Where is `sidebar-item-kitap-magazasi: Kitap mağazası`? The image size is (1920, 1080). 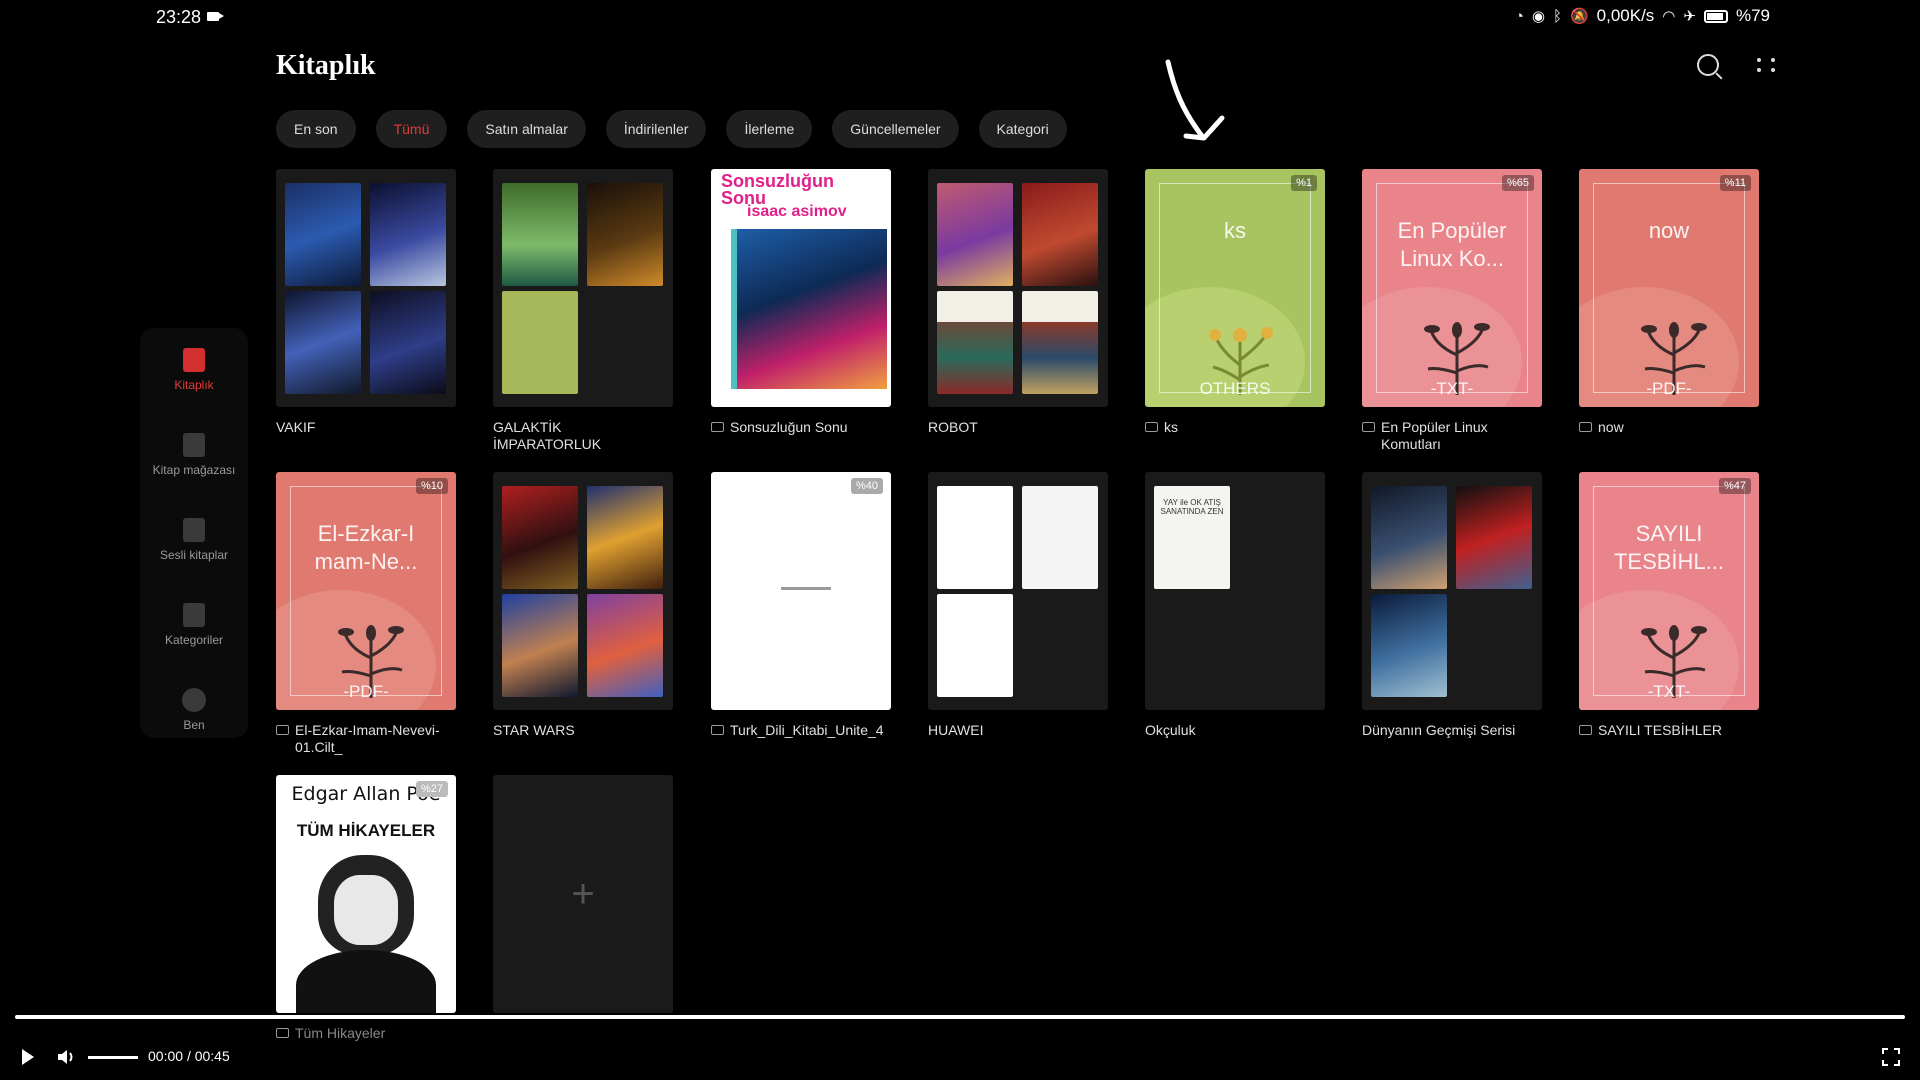
sidebar-item-kitap-magazasi: Kitap mağazası is located at coordinates (194, 455).